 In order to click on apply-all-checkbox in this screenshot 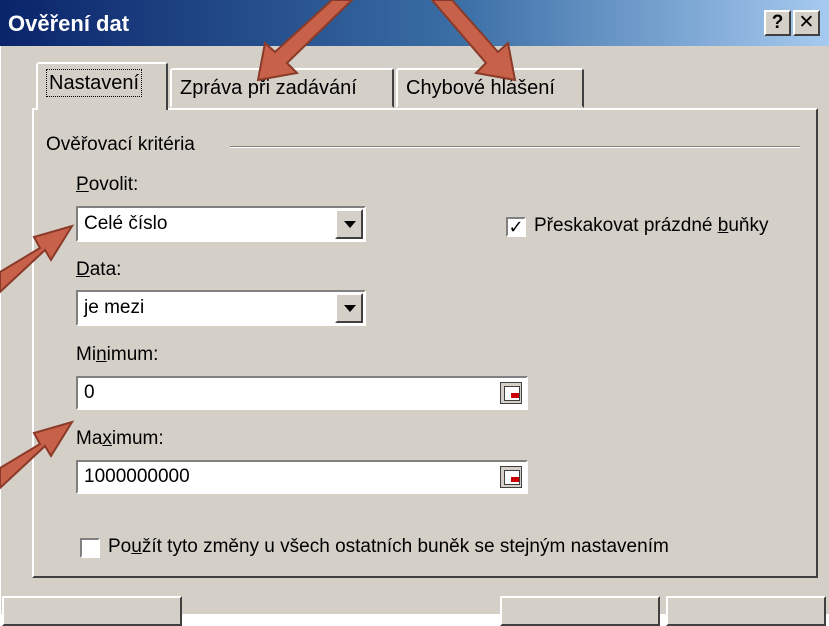, I will do `click(90, 548)`.